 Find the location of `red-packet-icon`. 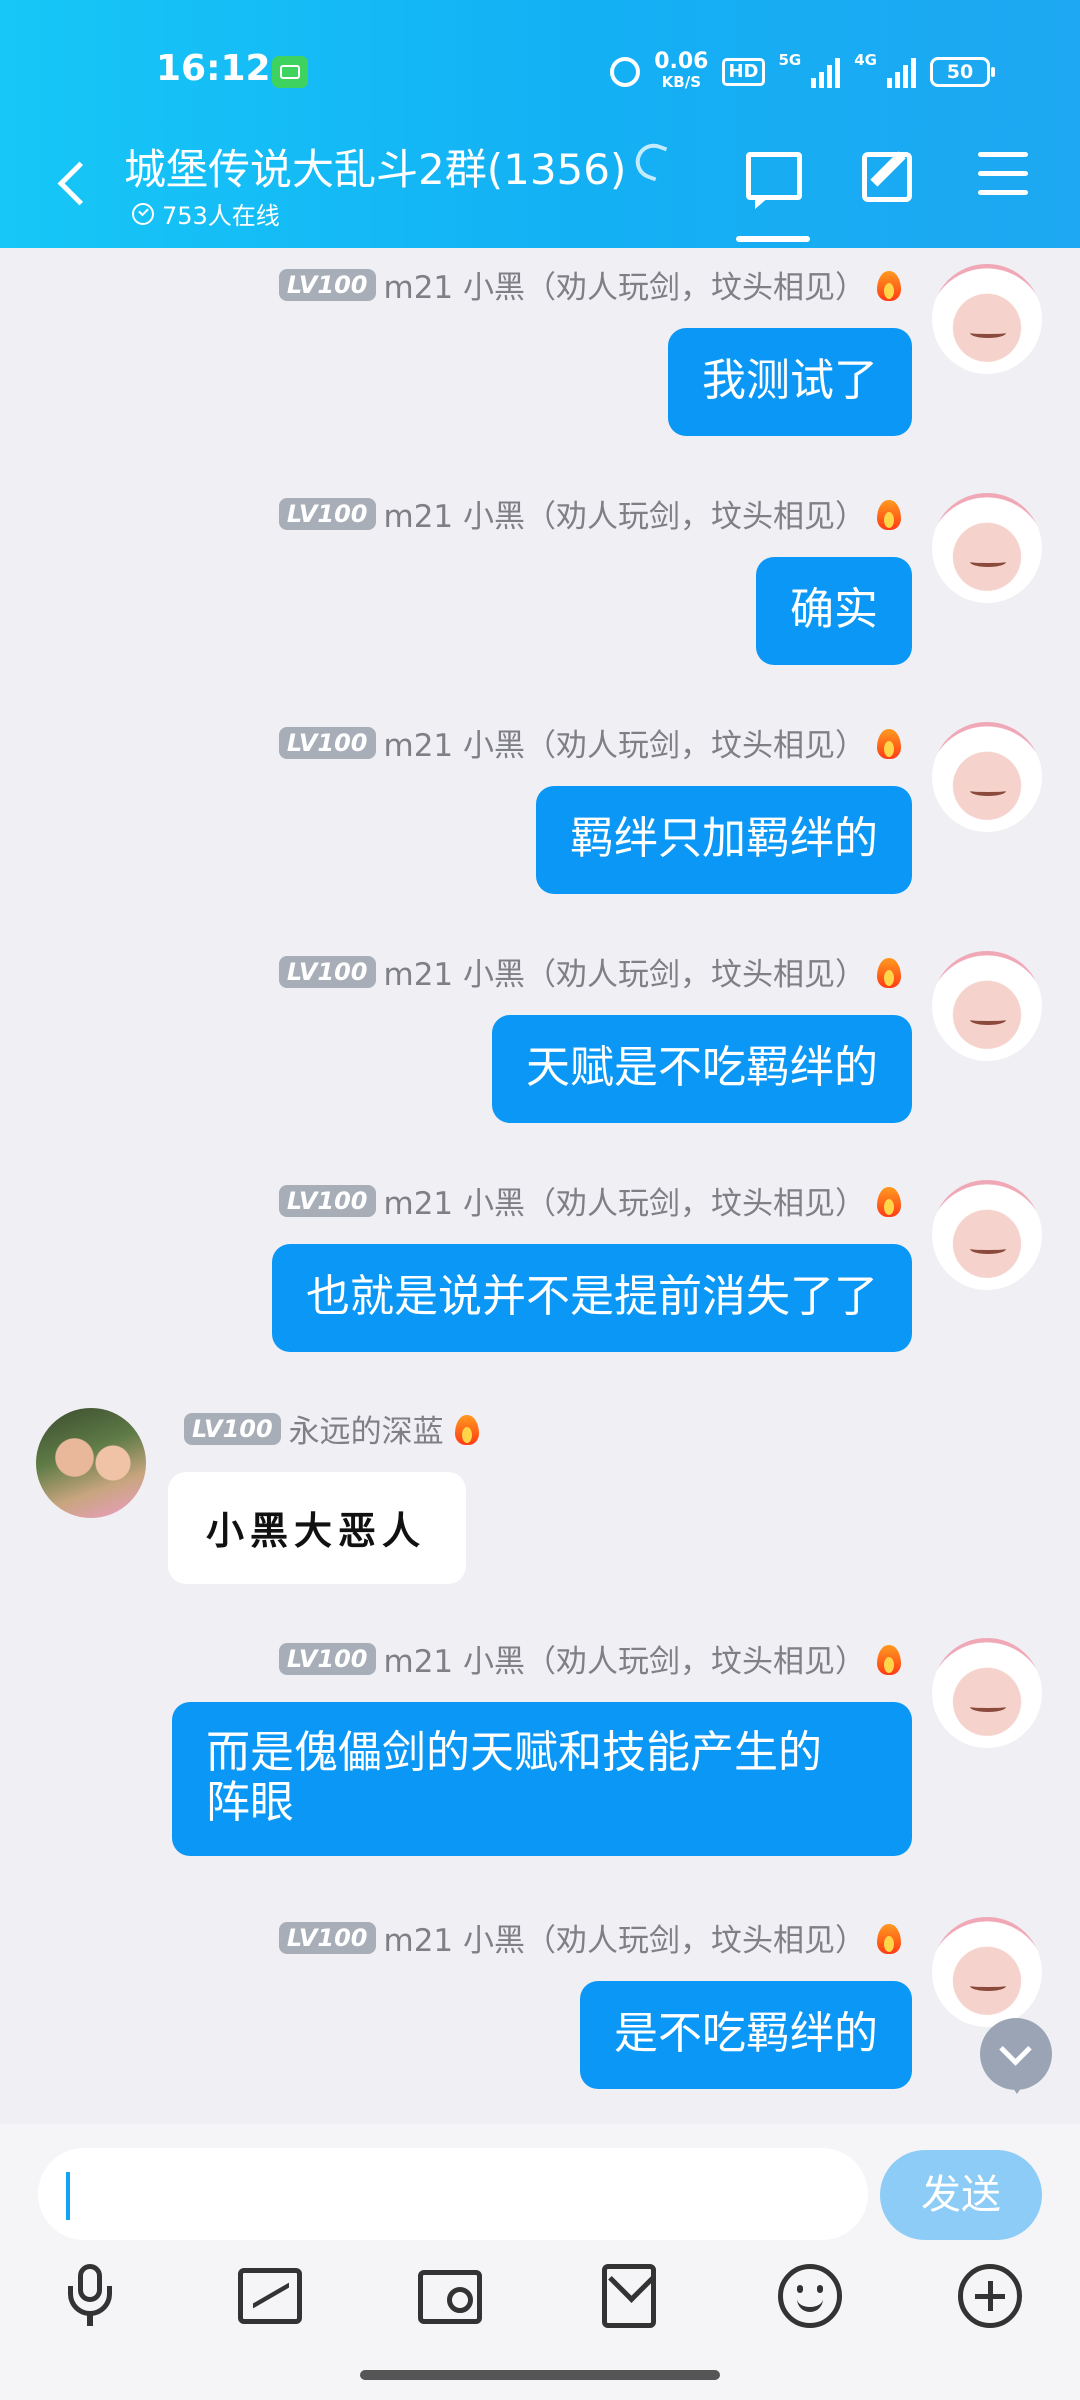

red-packet-icon is located at coordinates (629, 2296).